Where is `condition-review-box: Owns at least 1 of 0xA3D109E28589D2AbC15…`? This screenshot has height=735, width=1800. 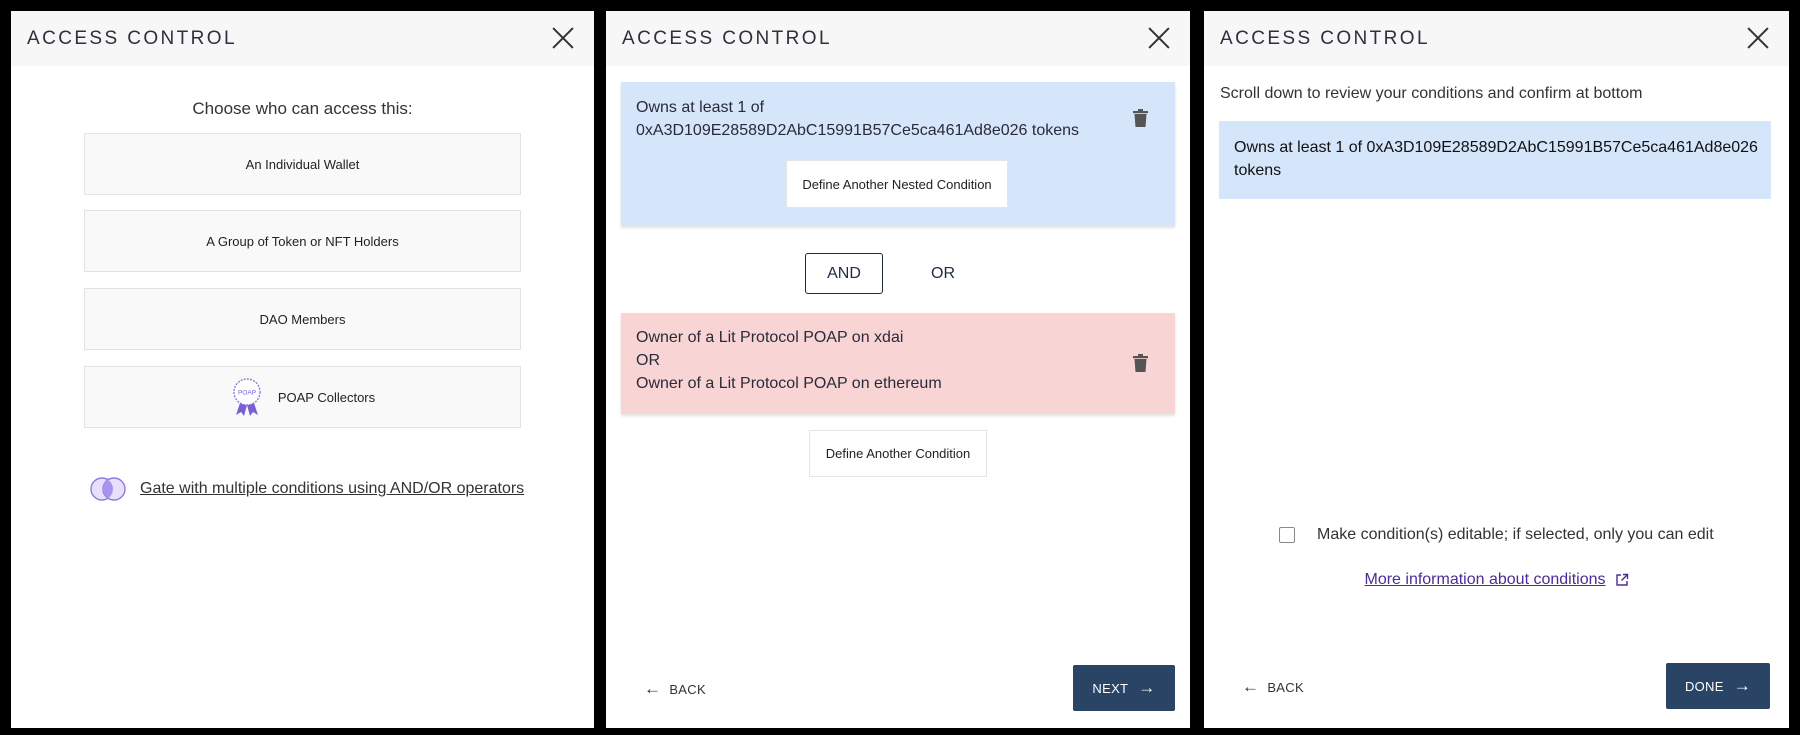
condition-review-box: Owns at least 1 of 0xA3D109E28589D2AbC15… is located at coordinates (1495, 160).